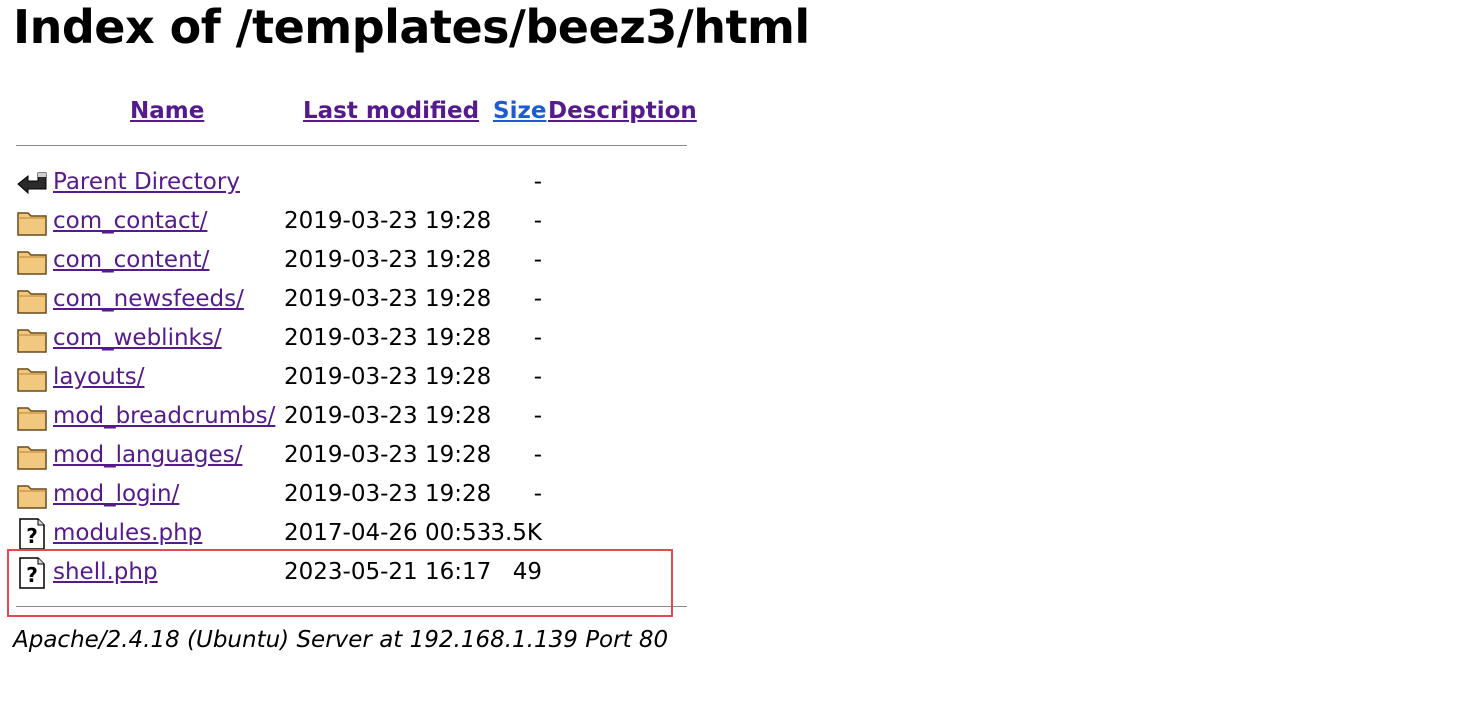  I want to click on table-row: mod_breadcrumbs/ 2019-03-23 19:28 -, so click(350, 417).